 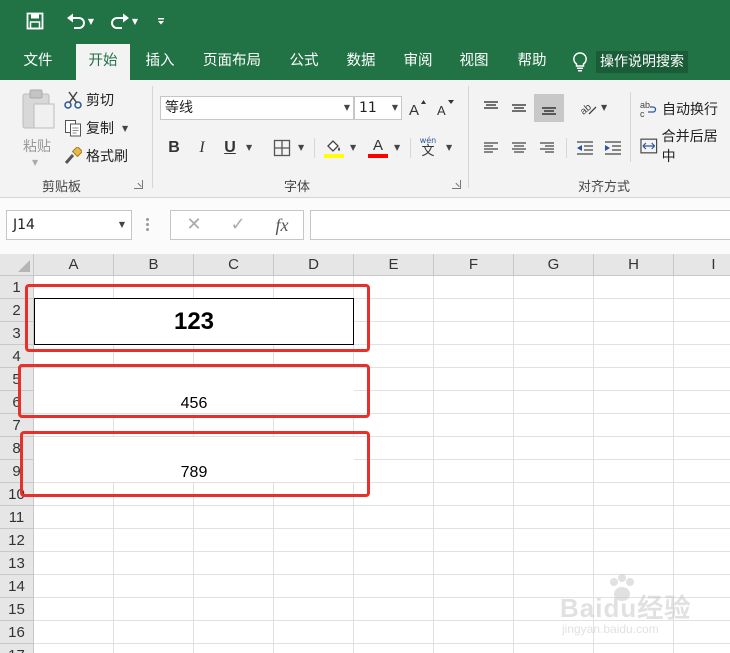 I want to click on row-header: 13, so click(x=17, y=563).